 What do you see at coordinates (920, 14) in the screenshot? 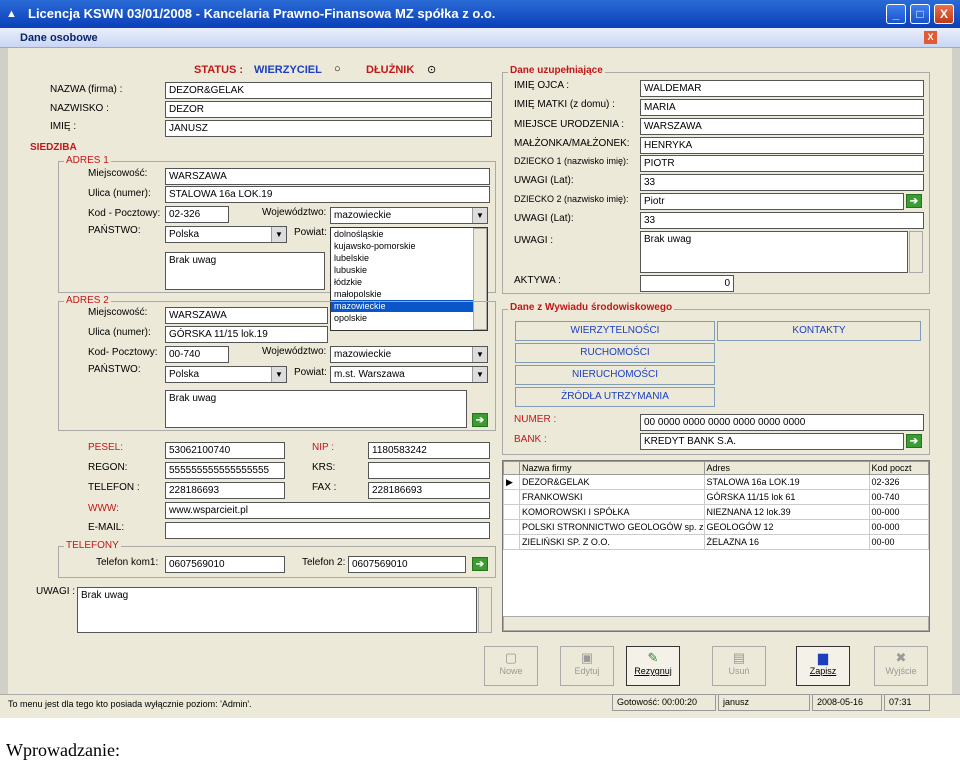
I see `maximize-button: □` at bounding box center [920, 14].